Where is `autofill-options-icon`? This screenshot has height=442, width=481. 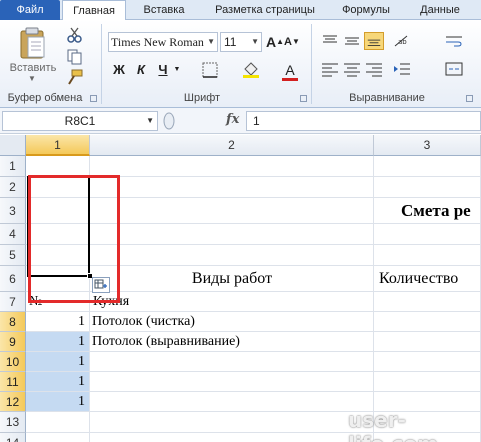 autofill-options-icon is located at coordinates (100, 284).